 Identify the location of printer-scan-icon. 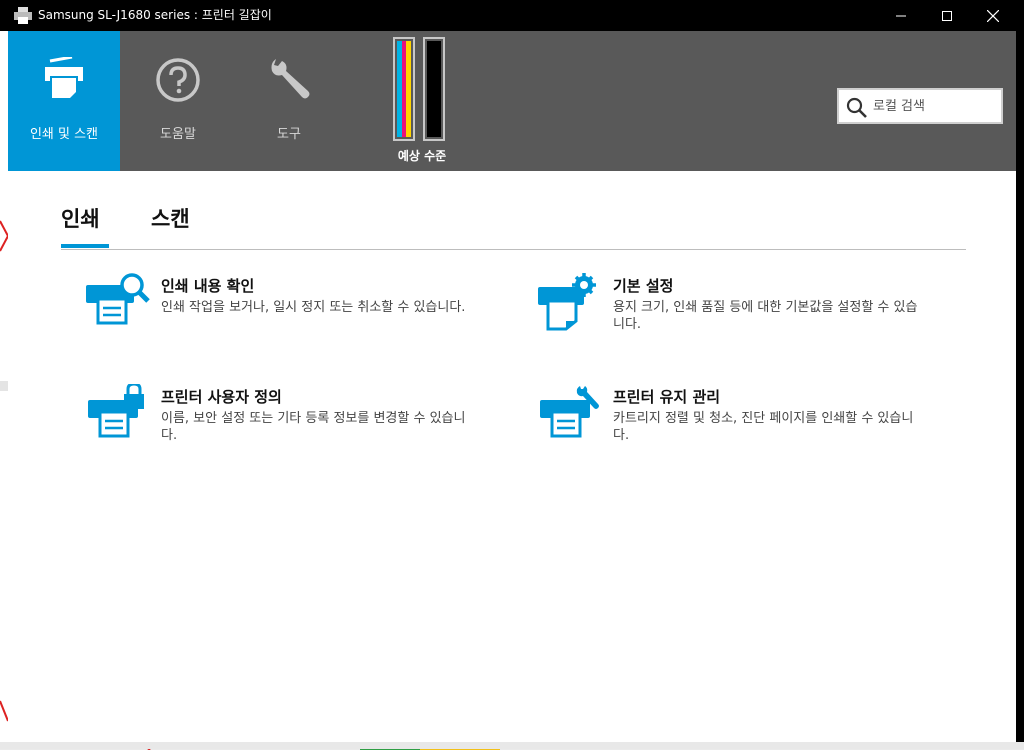
(64, 78).